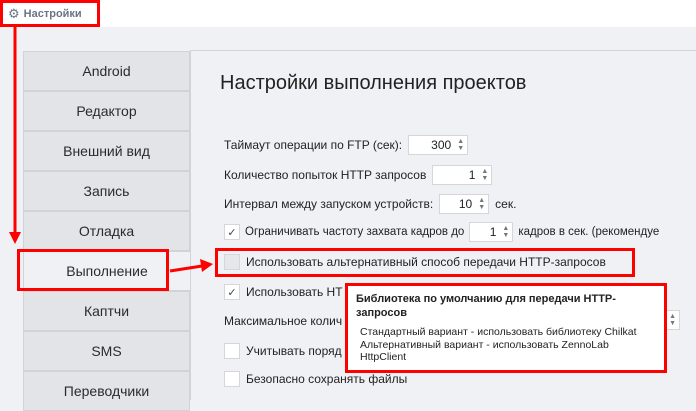  What do you see at coordinates (186, 268) in the screenshot?
I see `arrow-right-line` at bounding box center [186, 268].